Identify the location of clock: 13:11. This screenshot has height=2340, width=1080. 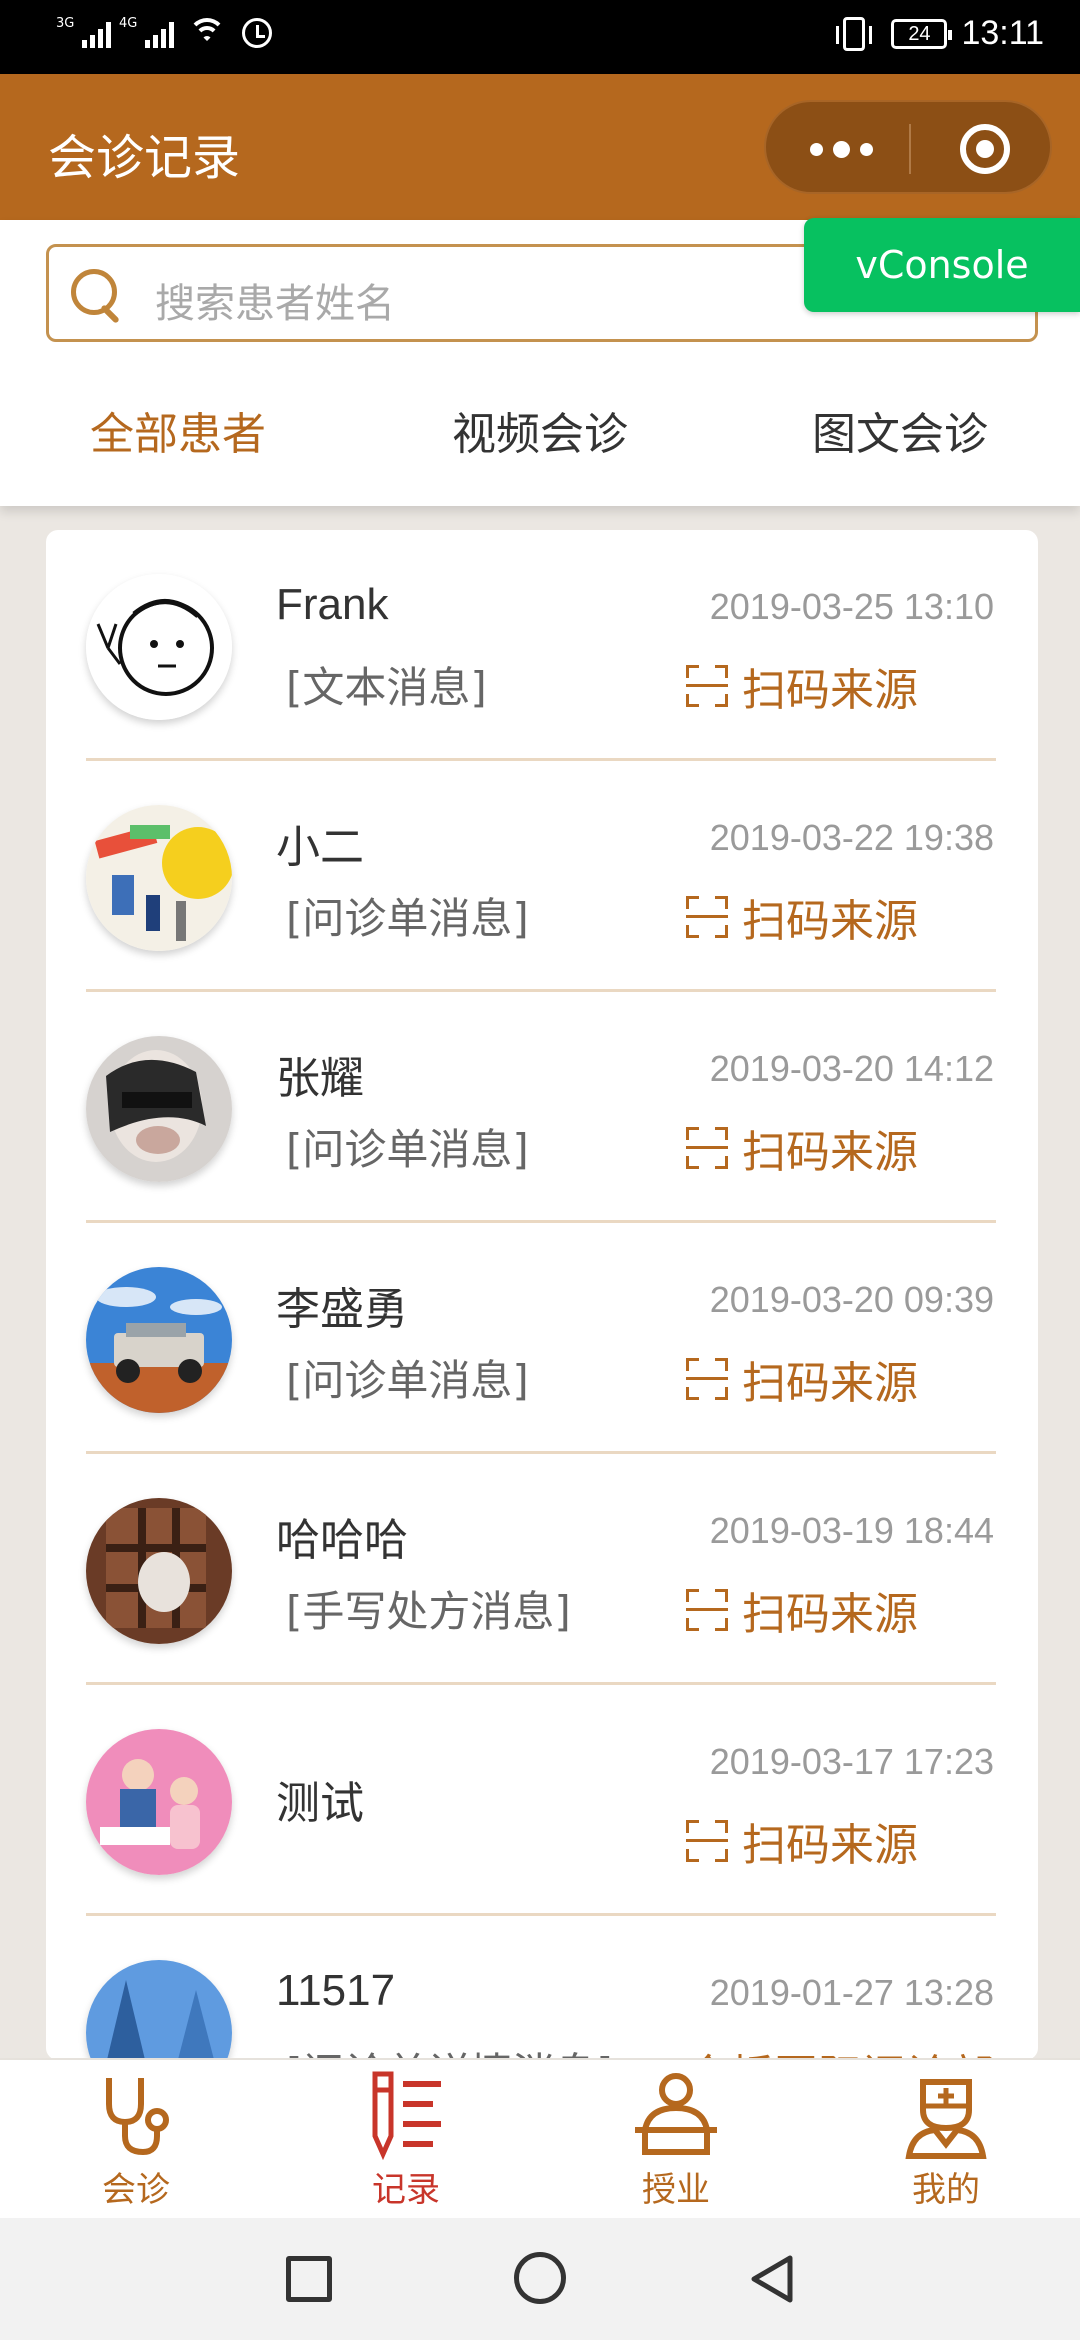
(1002, 33).